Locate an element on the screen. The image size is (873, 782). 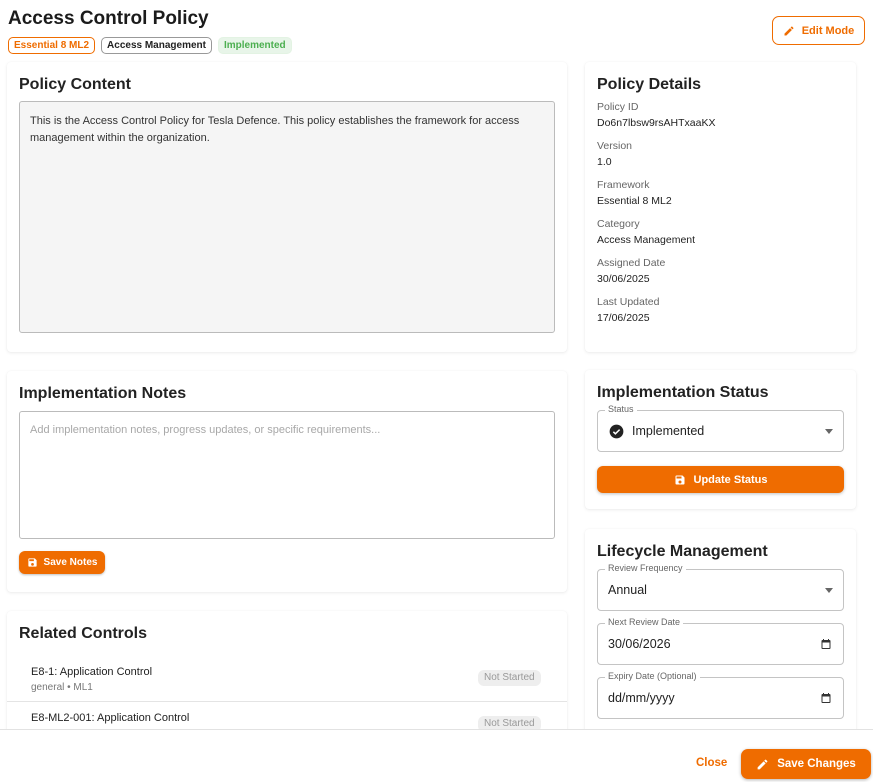
implementation-status-title: Implementation Status is located at coordinates (683, 392).